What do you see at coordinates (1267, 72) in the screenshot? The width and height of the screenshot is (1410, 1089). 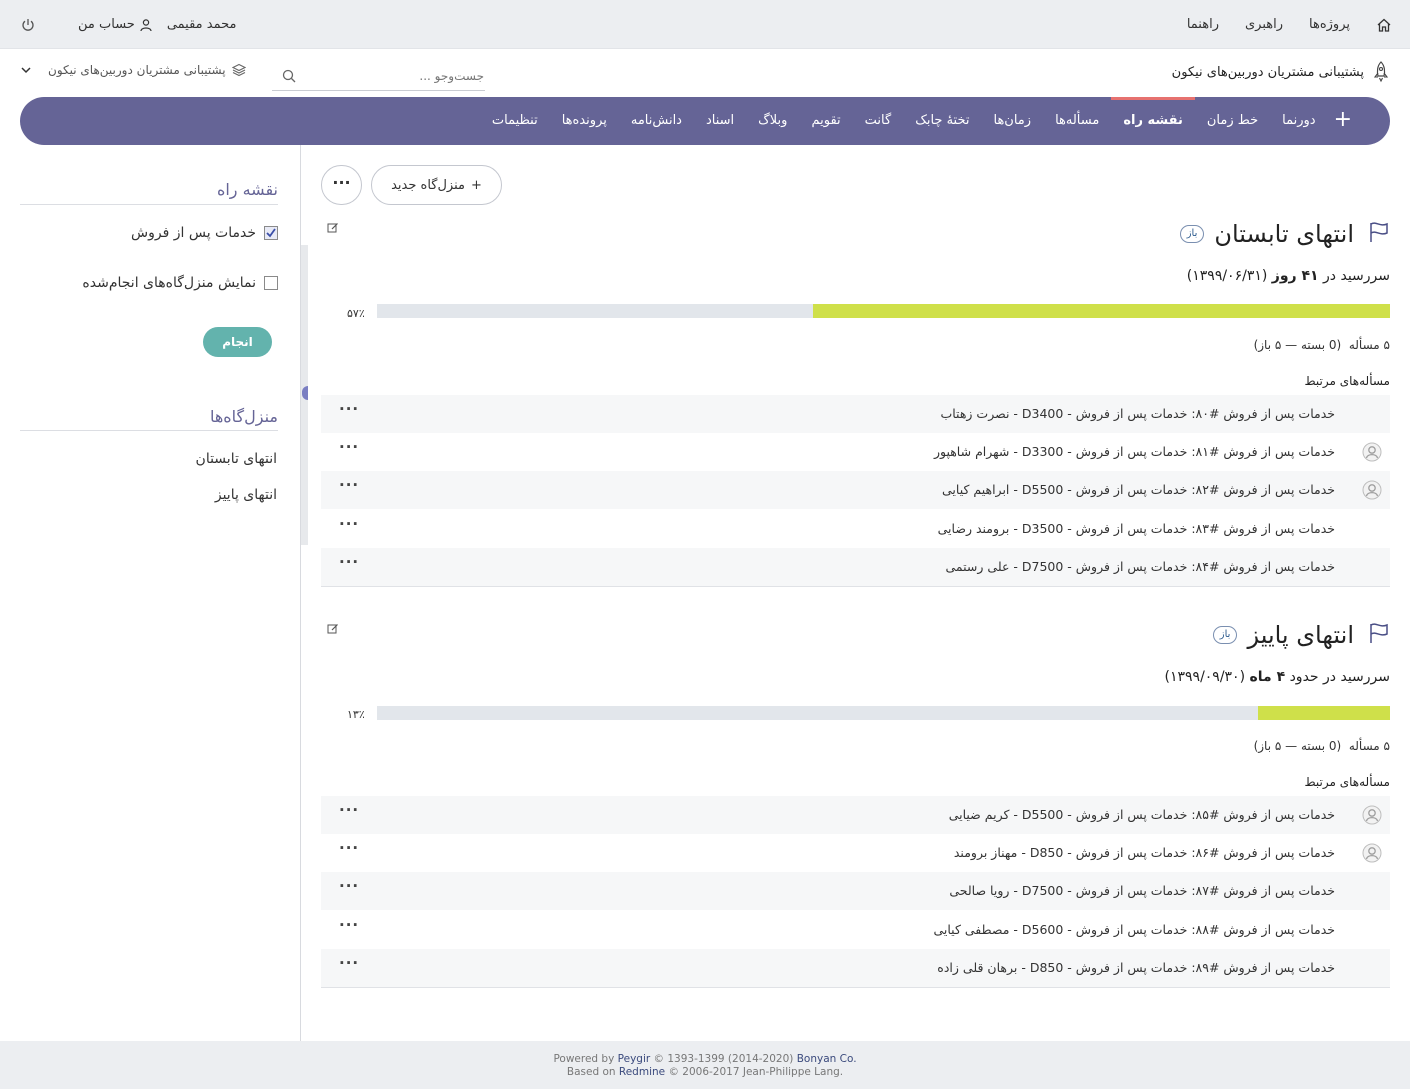 I see `project-title-text: پشتیبانی مشتریان دوربین‌های نیکون` at bounding box center [1267, 72].